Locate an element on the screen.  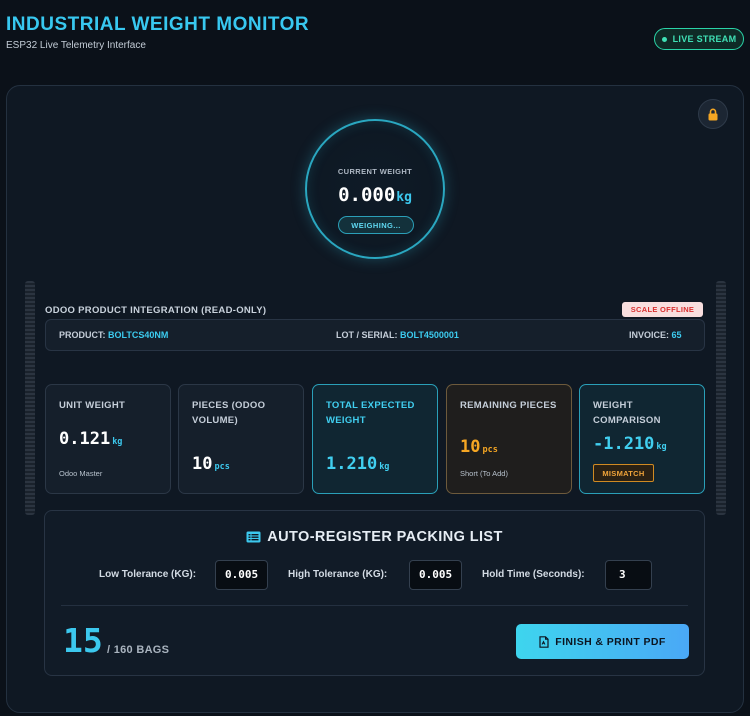
lot-label: LOT / SERIAL: is located at coordinates (367, 335).